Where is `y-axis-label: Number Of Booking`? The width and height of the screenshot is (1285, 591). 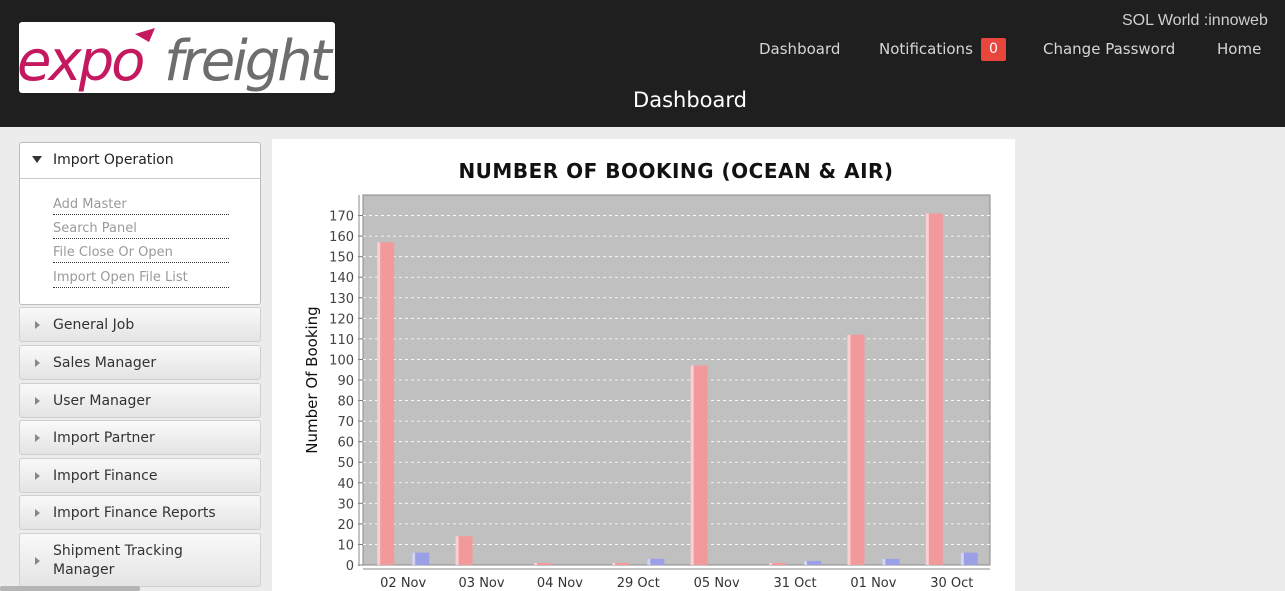
y-axis-label: Number Of Booking is located at coordinates (312, 379).